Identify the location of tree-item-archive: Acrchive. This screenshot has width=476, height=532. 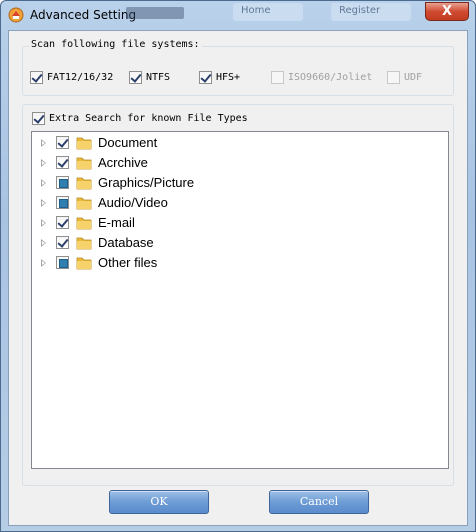
(240, 163).